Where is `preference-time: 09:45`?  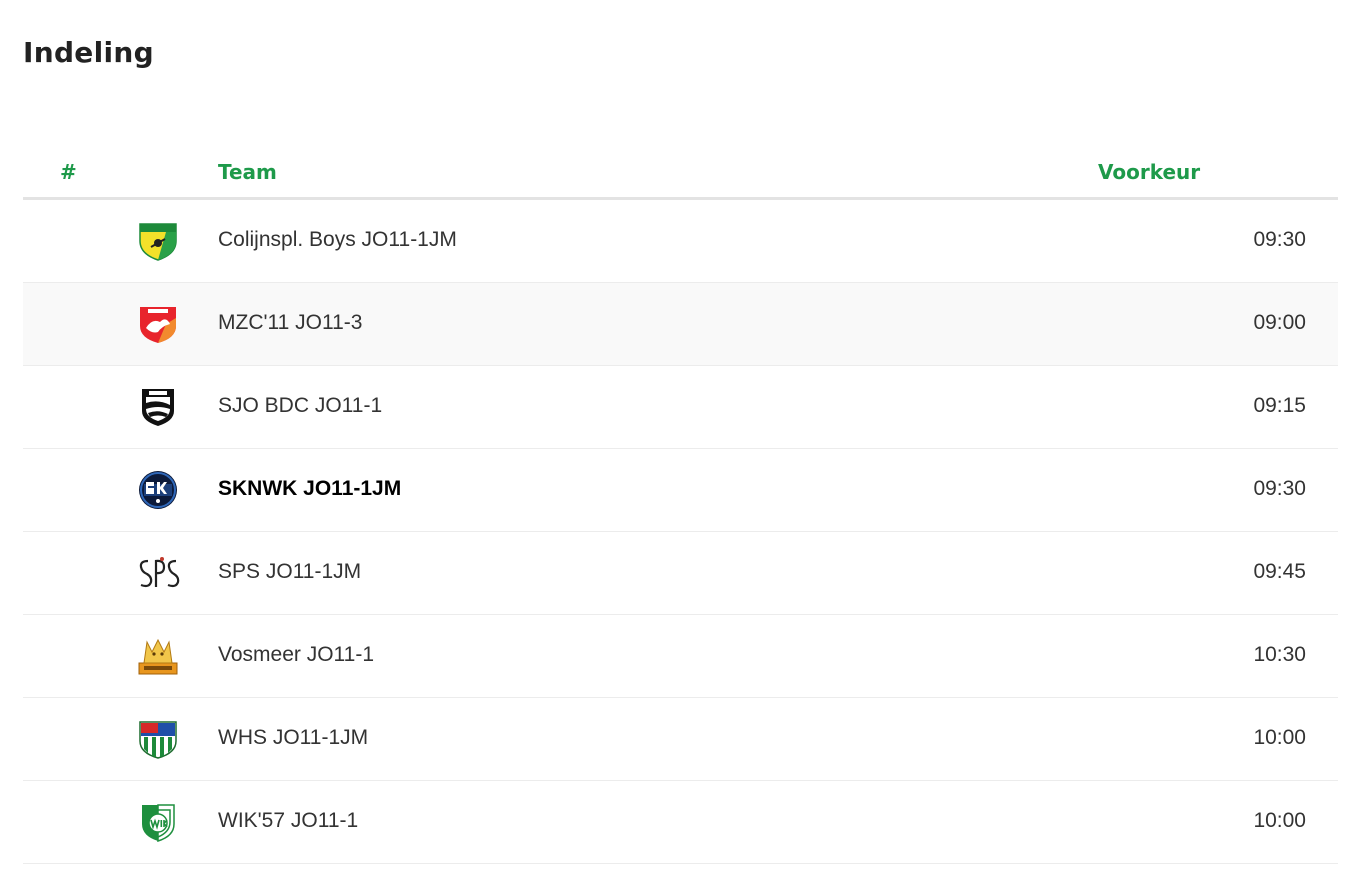 preference-time: 09:45 is located at coordinates (1279, 571).